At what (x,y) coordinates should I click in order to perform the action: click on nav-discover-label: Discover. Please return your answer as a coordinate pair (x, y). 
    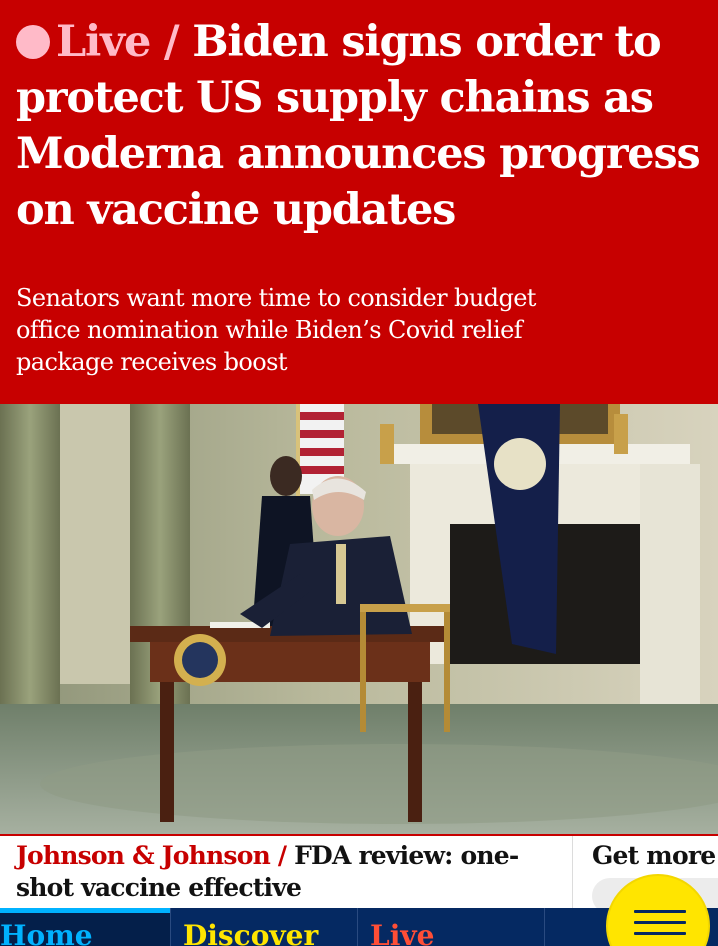
    Looking at the image, I should click on (251, 932).